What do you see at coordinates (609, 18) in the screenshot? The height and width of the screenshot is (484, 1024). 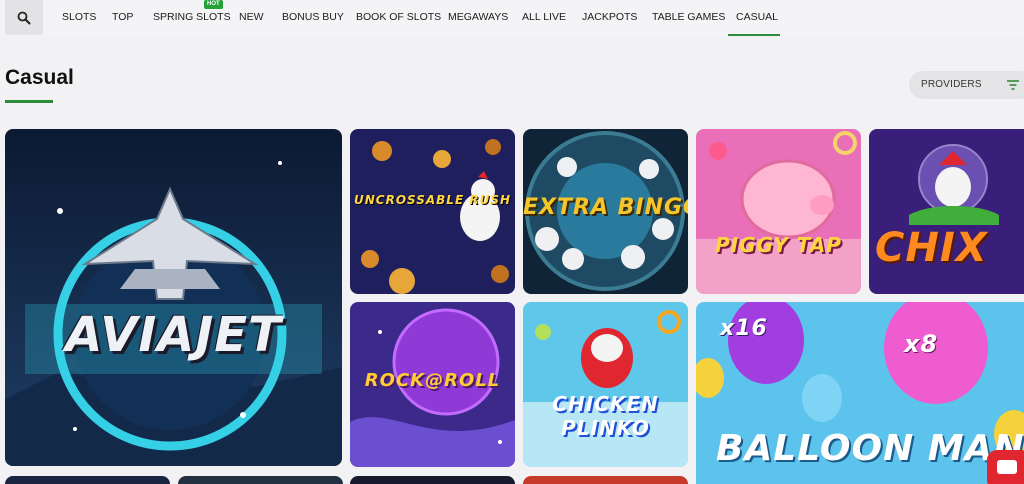 I see `nav-tab-jackpots: JACKPOTS` at bounding box center [609, 18].